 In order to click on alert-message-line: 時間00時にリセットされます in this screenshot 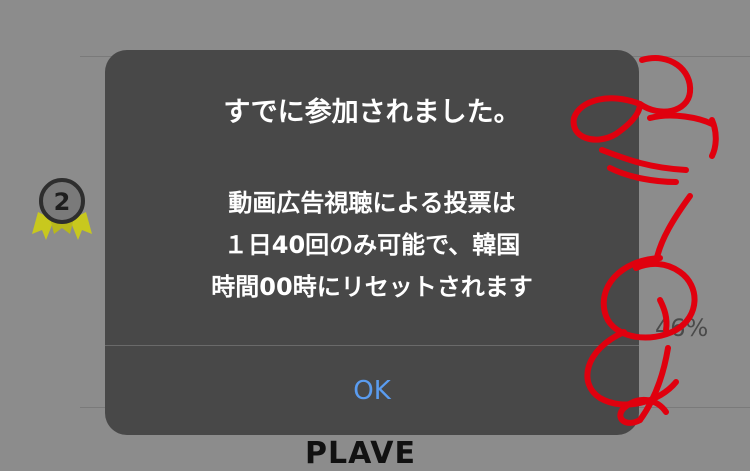, I will do `click(372, 287)`.